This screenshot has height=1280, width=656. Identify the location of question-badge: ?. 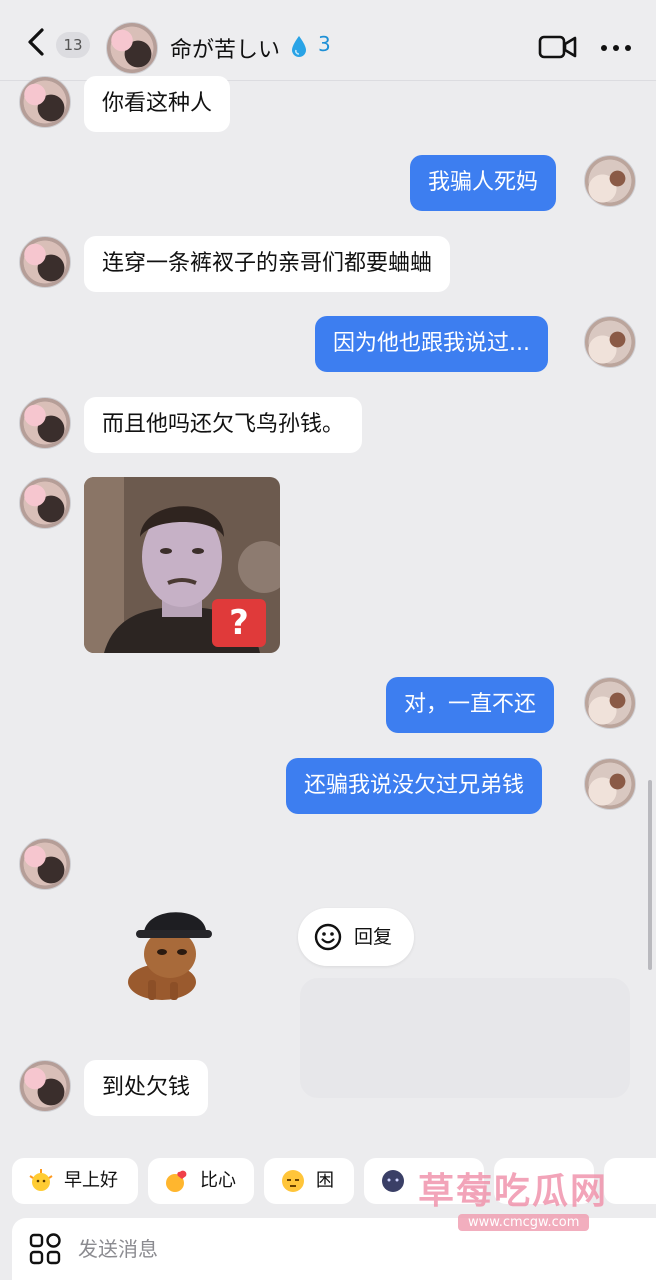
(239, 623).